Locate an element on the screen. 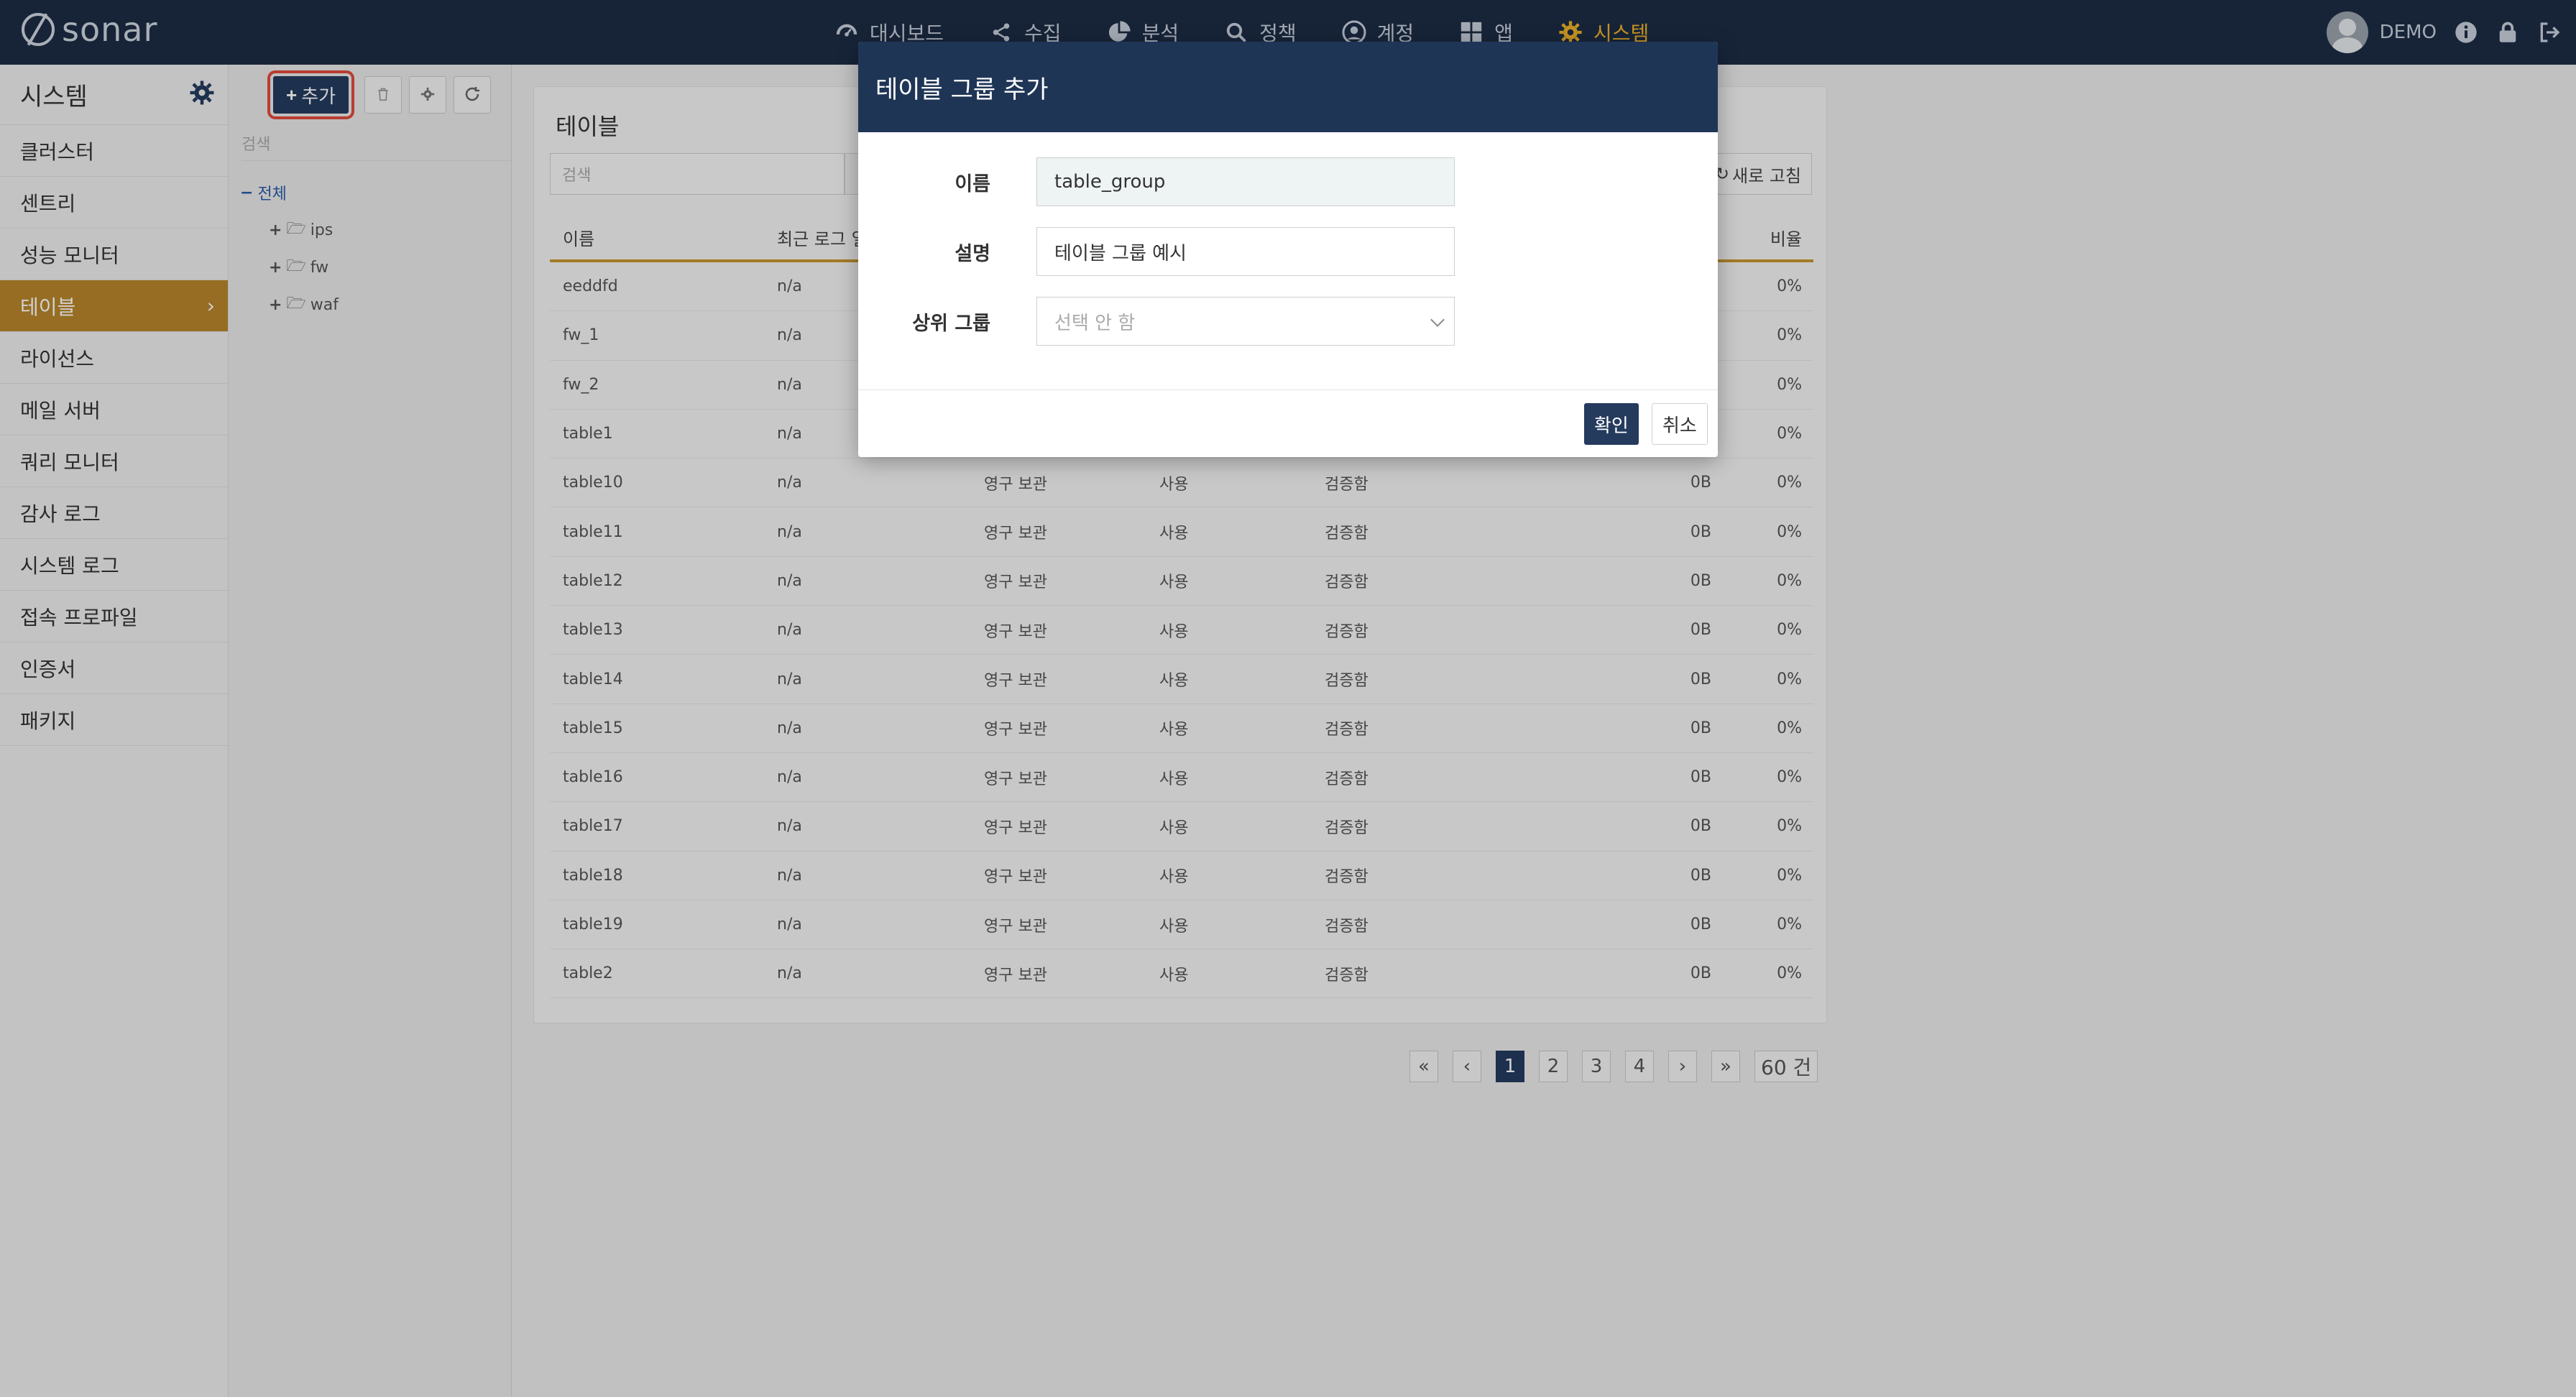  parent-group-label: 상위 그룹 is located at coordinates (951, 323).